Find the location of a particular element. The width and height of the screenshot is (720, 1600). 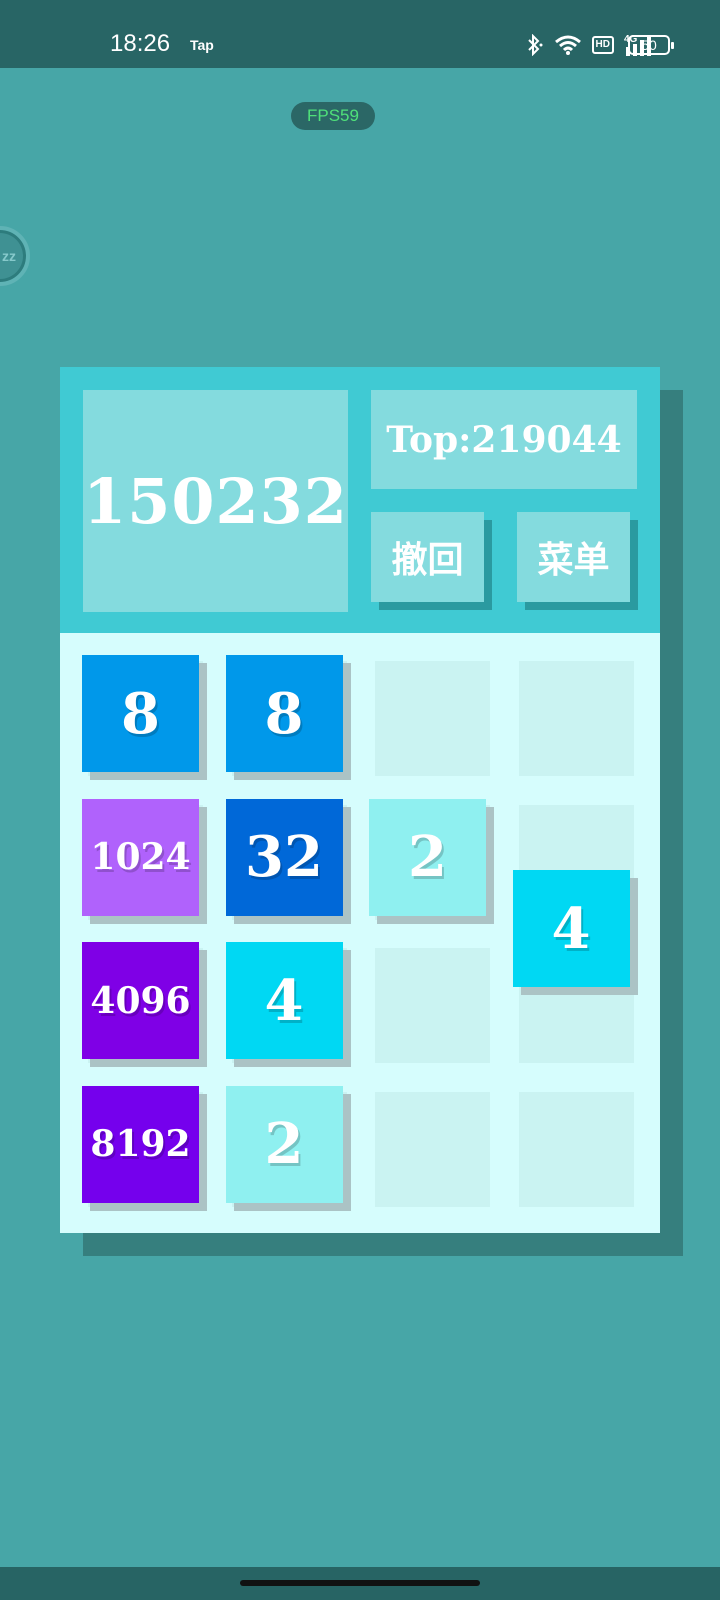

best-score: Top:219044 is located at coordinates (504, 439).